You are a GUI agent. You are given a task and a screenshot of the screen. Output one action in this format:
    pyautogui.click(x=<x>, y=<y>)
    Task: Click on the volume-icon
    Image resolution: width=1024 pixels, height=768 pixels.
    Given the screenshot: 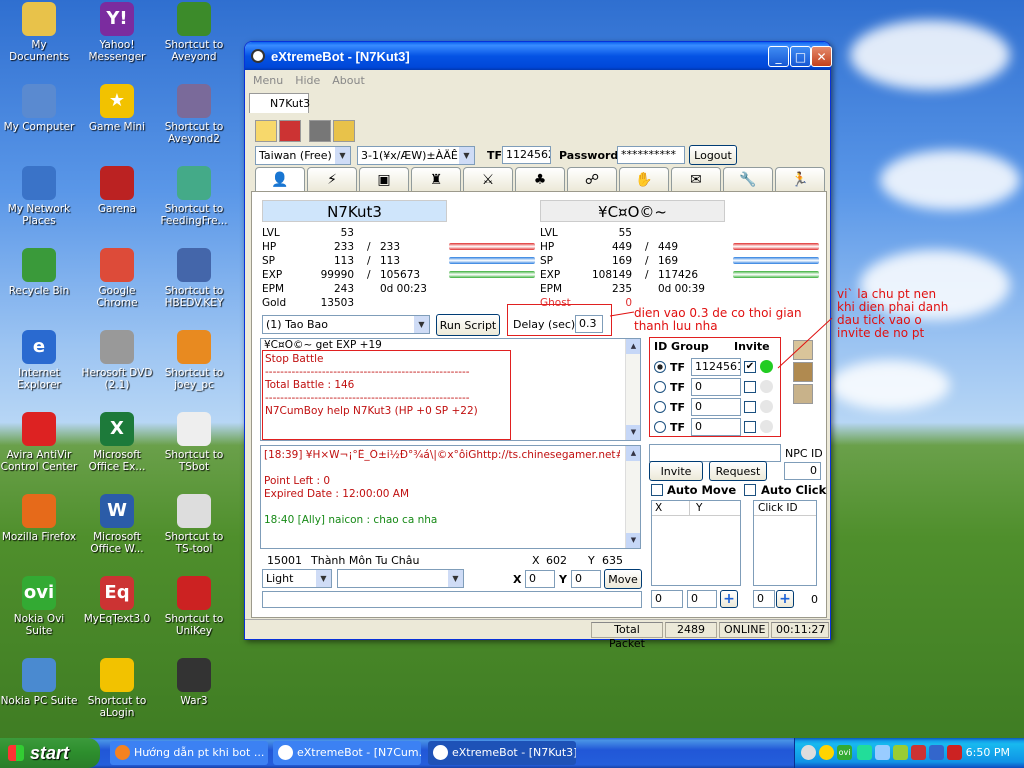 What is the action you would take?
    pyautogui.click(x=882, y=752)
    